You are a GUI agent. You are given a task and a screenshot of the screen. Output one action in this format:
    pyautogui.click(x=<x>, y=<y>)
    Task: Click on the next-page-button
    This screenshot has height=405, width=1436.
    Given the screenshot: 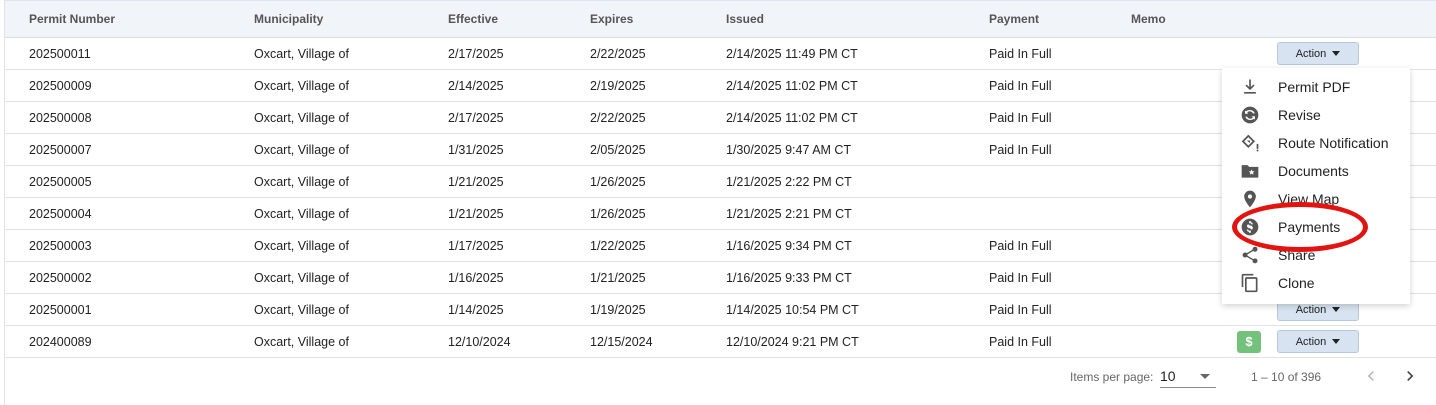 What is the action you would take?
    pyautogui.click(x=1410, y=376)
    